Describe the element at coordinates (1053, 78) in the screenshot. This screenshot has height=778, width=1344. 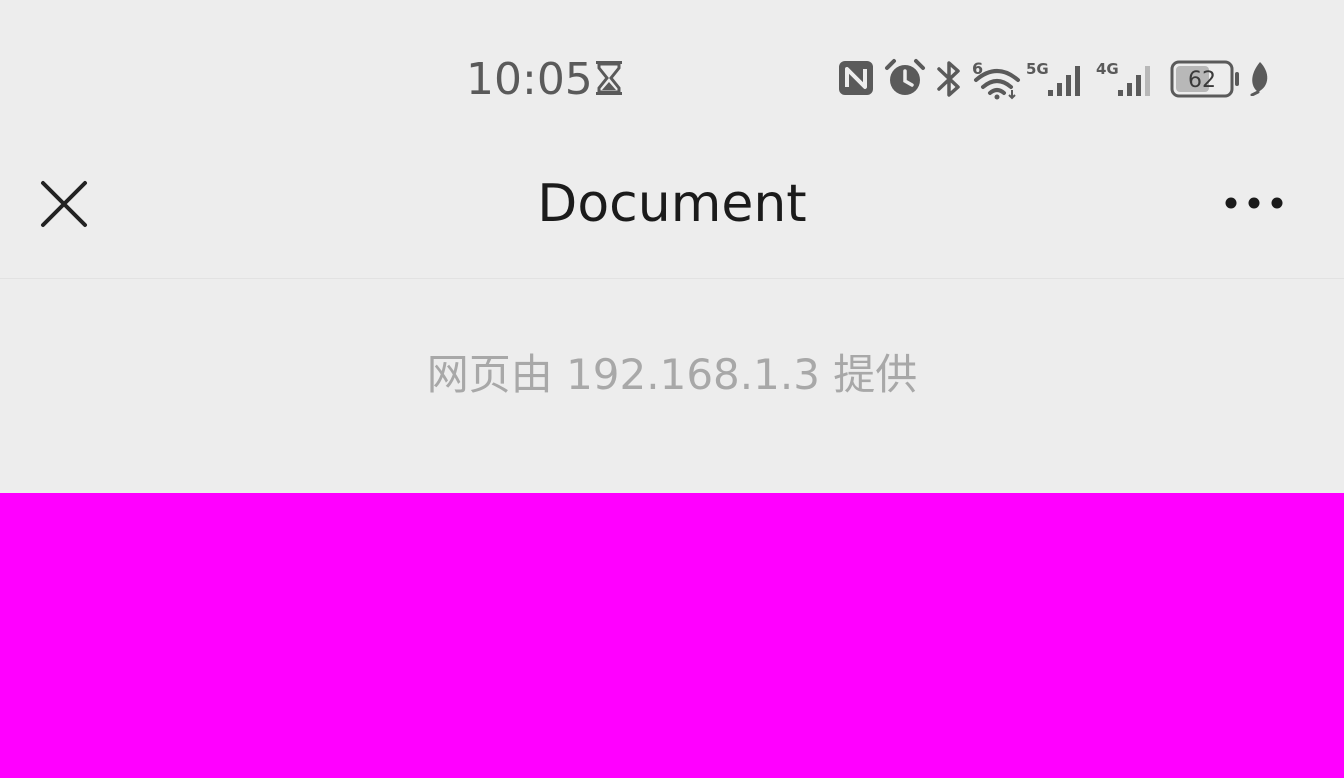
I see `signal-5g-icon: 5G` at that location.